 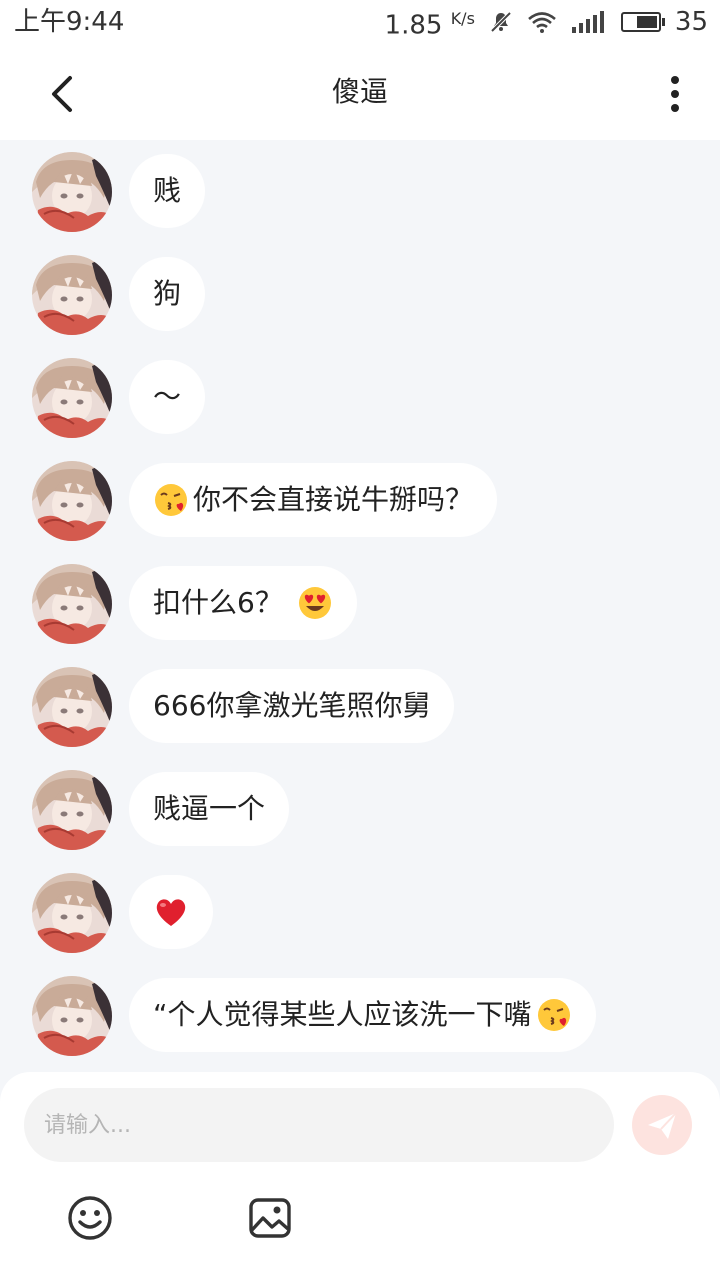 What do you see at coordinates (122, 913) in the screenshot?
I see `message-row` at bounding box center [122, 913].